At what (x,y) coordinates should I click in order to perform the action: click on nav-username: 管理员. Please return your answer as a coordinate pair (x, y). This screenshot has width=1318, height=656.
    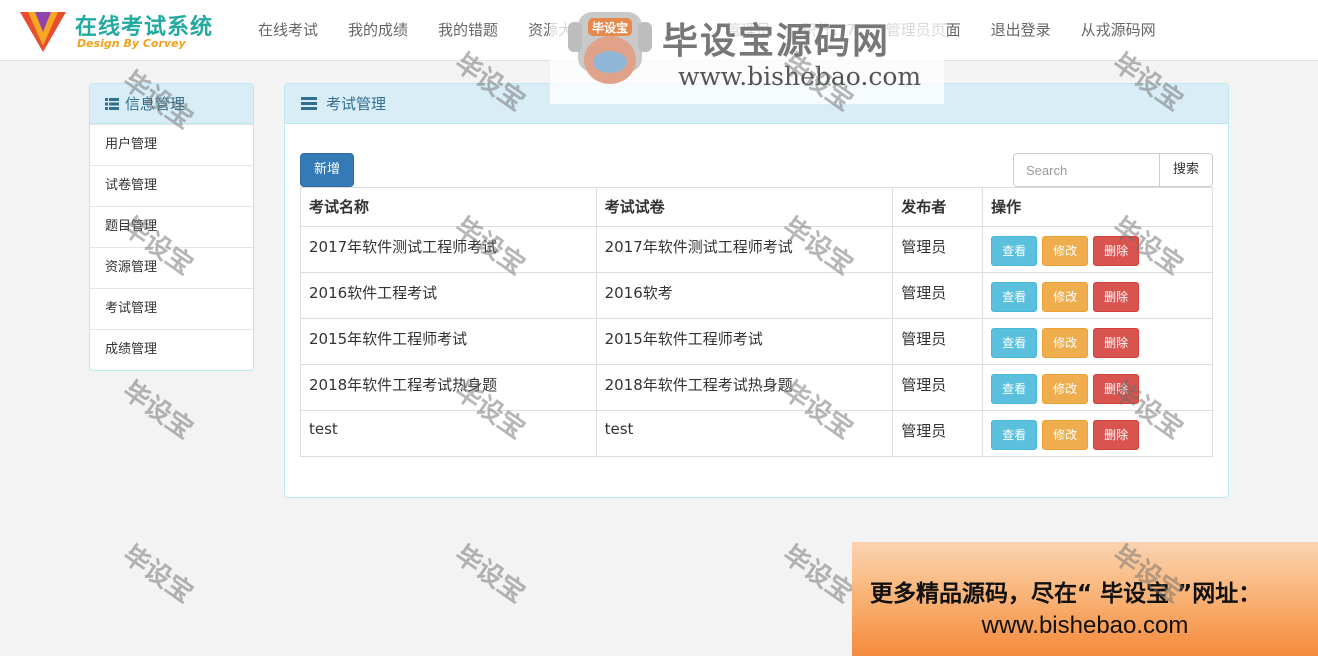
    Looking at the image, I should click on (748, 30).